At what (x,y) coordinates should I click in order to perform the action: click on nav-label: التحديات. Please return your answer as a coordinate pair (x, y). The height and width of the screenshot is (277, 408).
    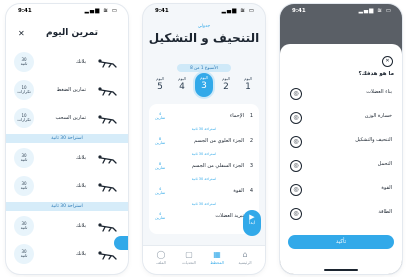
    Looking at the image, I should click on (189, 262).